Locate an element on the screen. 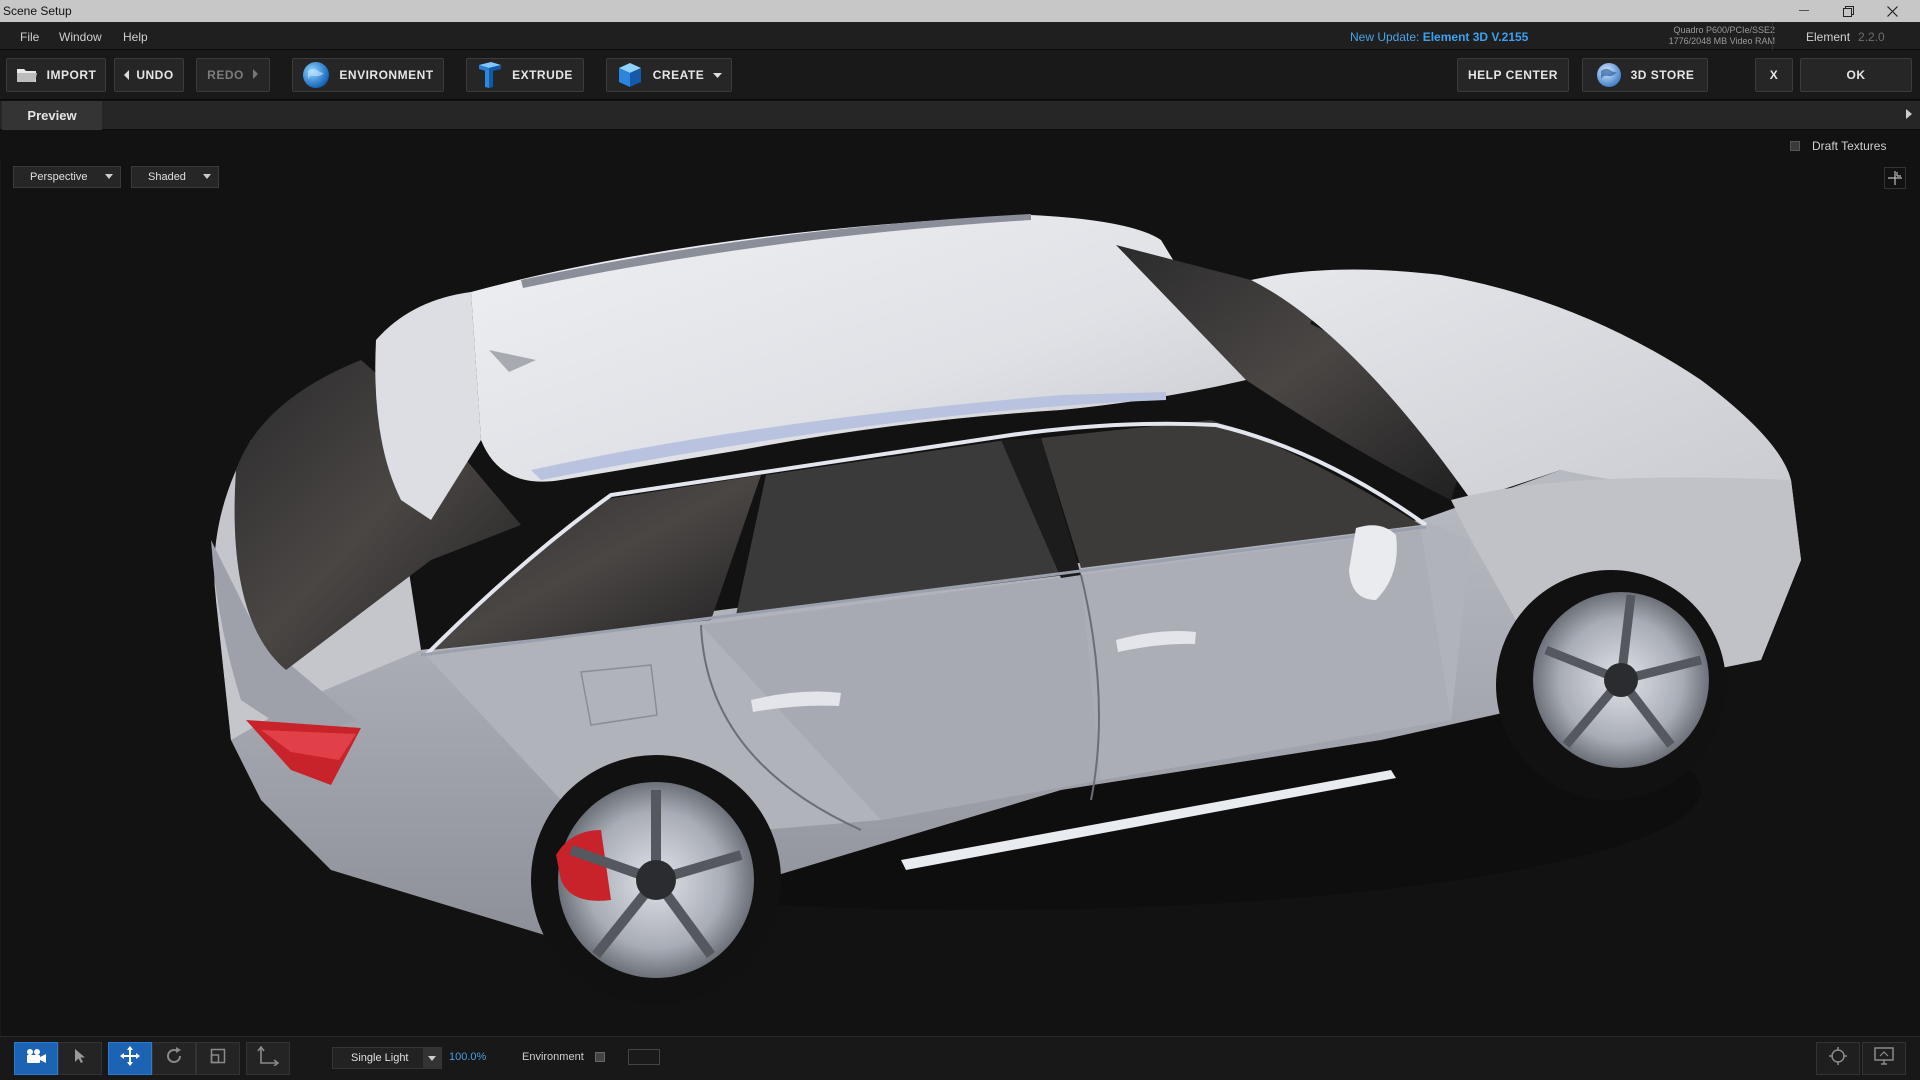 The image size is (1920, 1080). render-settings-button is located at coordinates (1838, 1058).